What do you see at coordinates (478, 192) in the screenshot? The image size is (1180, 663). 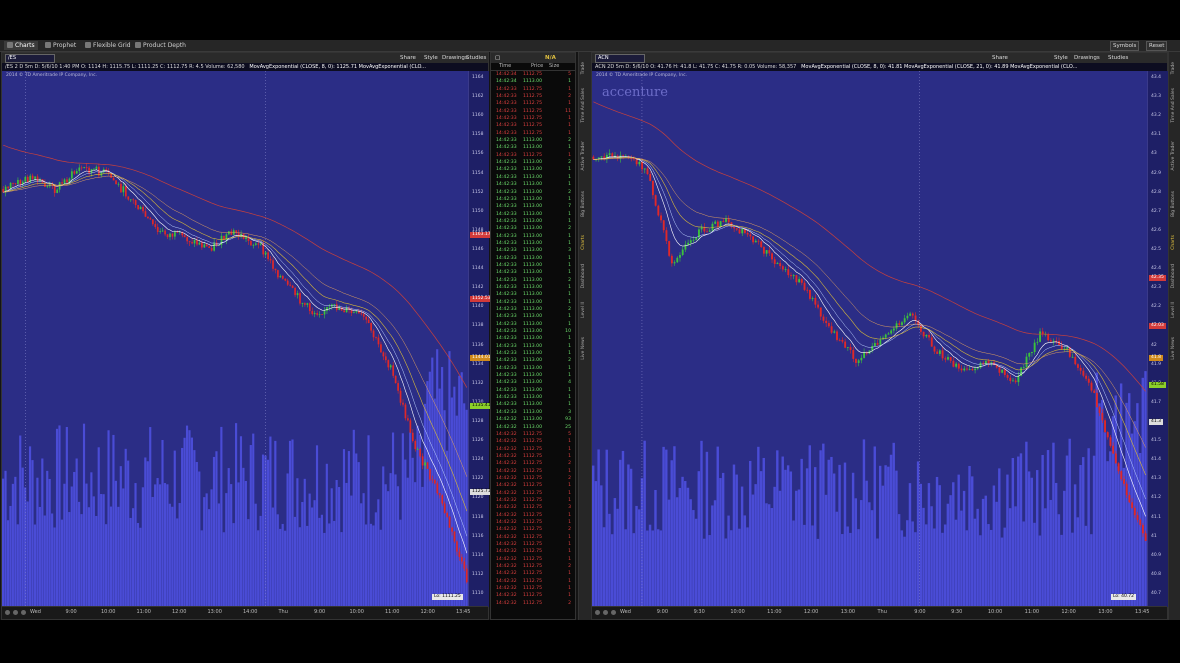 I see `price-tick: 1152` at bounding box center [478, 192].